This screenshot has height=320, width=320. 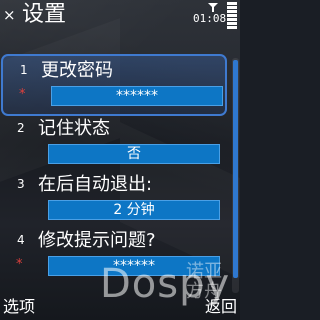 I want to click on scrollbar-thumb, so click(x=235, y=169).